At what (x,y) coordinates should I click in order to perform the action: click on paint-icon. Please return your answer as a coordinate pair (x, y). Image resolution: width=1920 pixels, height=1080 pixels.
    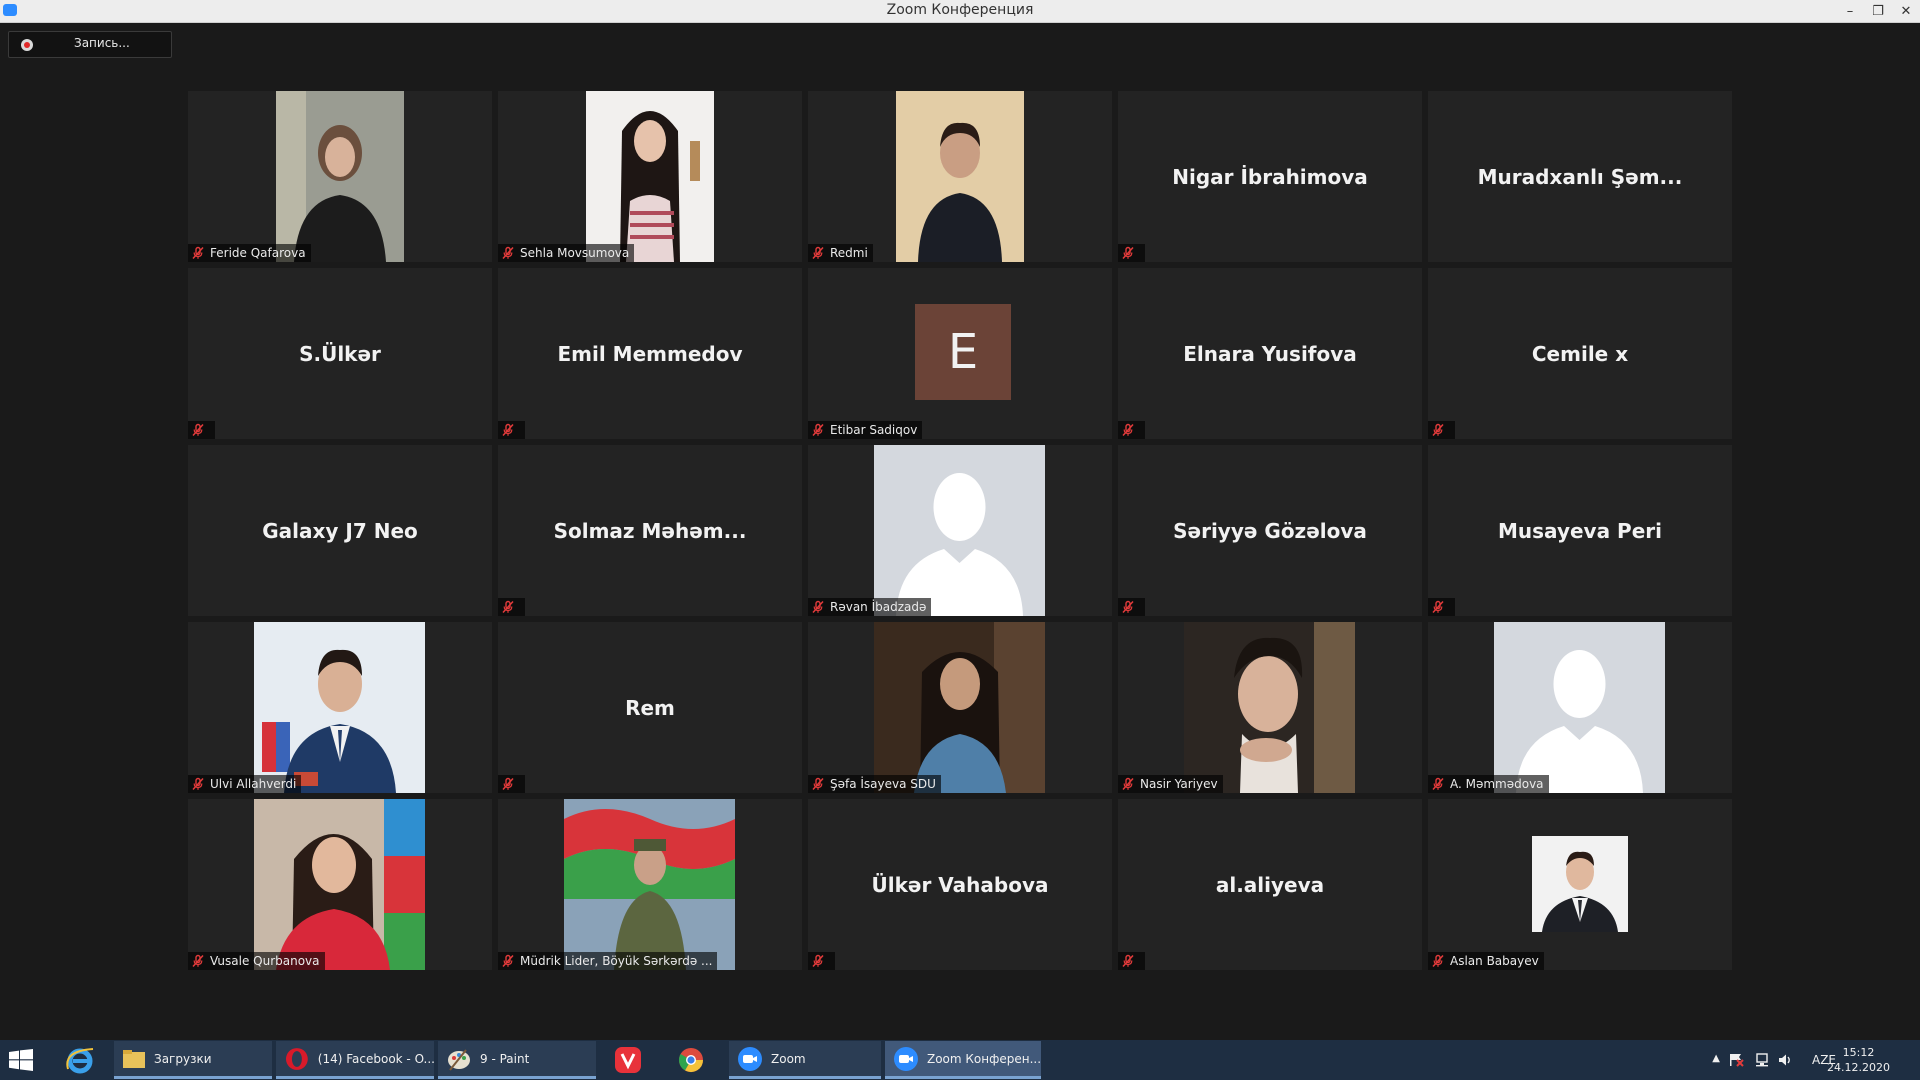
    Looking at the image, I should click on (459, 1059).